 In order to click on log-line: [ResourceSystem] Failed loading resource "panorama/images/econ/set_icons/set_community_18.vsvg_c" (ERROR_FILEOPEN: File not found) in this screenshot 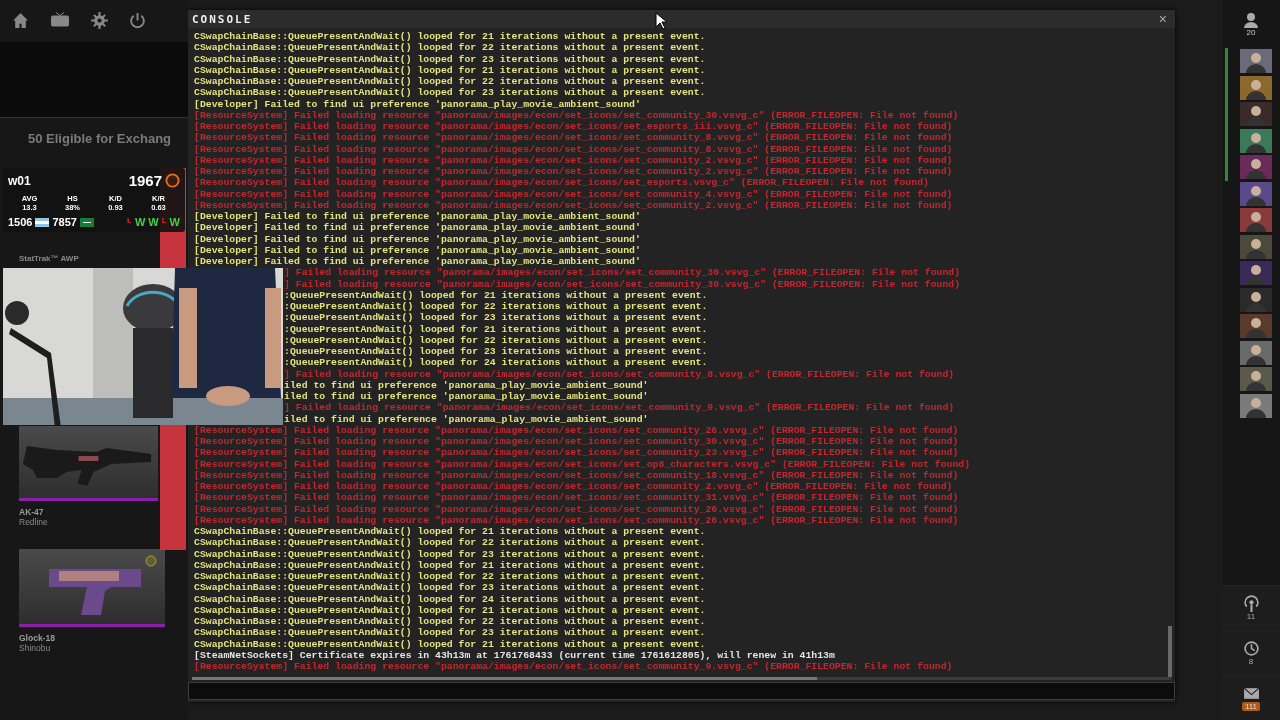, I will do `click(576, 475)`.